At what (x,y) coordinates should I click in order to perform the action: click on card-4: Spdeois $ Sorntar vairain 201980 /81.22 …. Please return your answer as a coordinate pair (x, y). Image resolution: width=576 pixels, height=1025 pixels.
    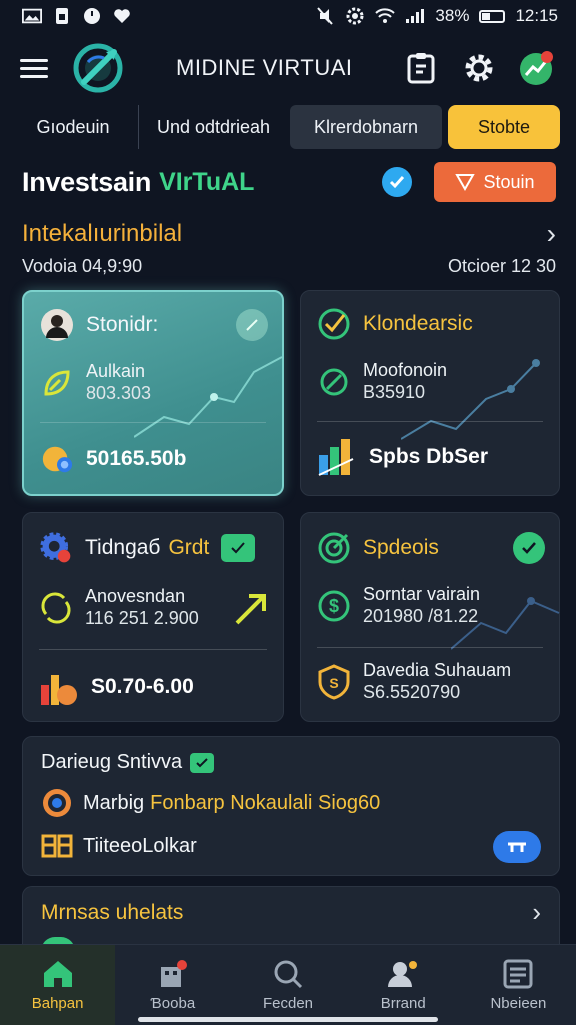
    Looking at the image, I should click on (430, 617).